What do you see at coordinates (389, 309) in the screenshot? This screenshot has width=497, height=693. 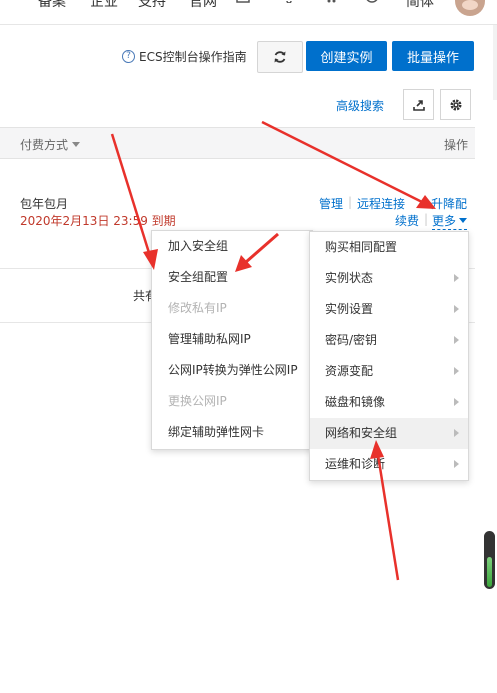 I see `menu-item-instance-settings: 实例设置` at bounding box center [389, 309].